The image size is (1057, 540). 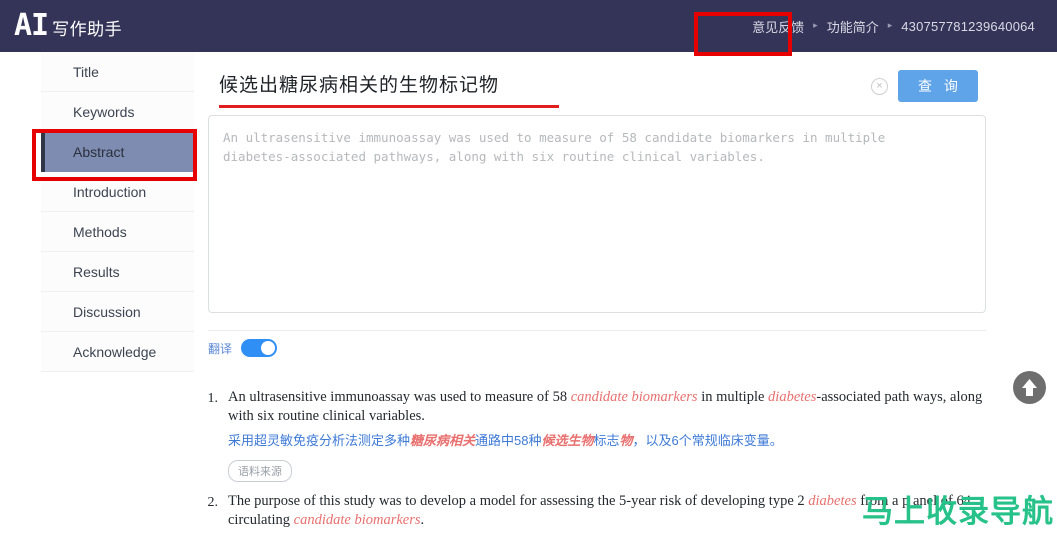 What do you see at coordinates (31, 25) in the screenshot?
I see `logo-ai-text: AI` at bounding box center [31, 25].